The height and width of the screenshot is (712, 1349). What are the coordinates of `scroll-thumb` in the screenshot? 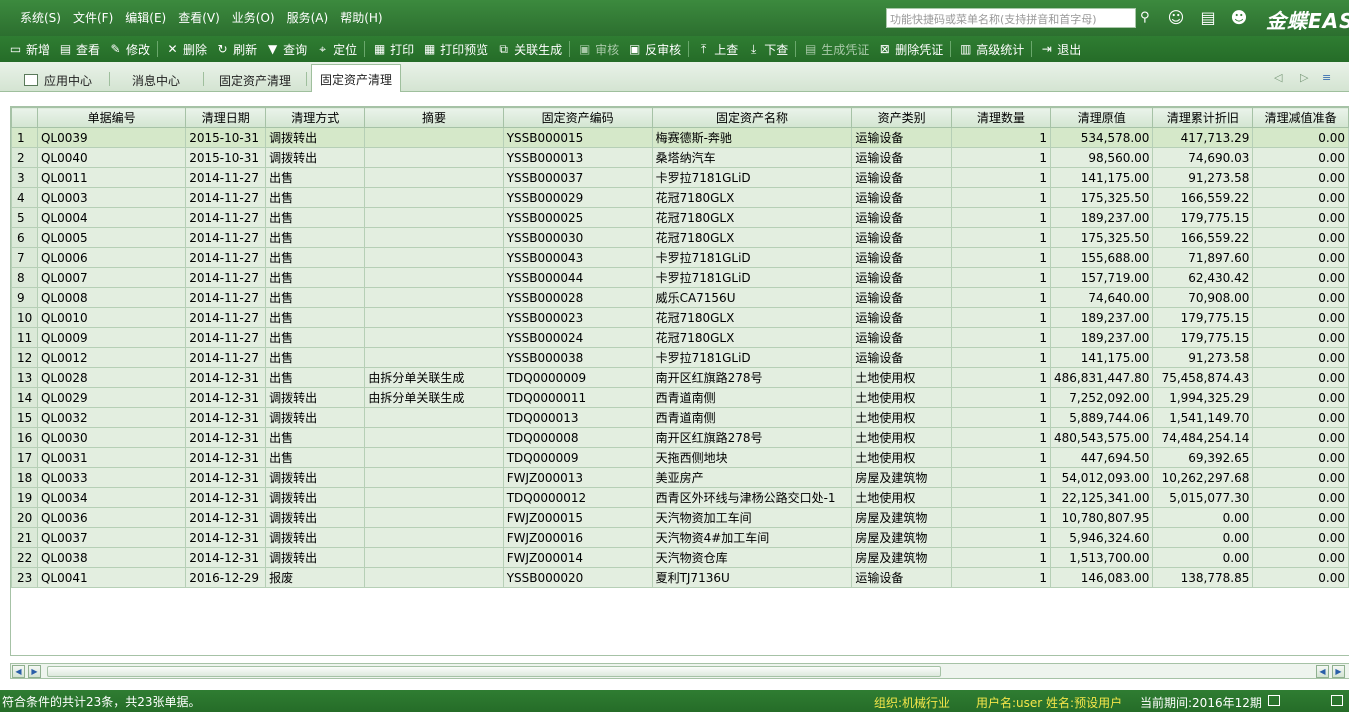 It's located at (494, 671).